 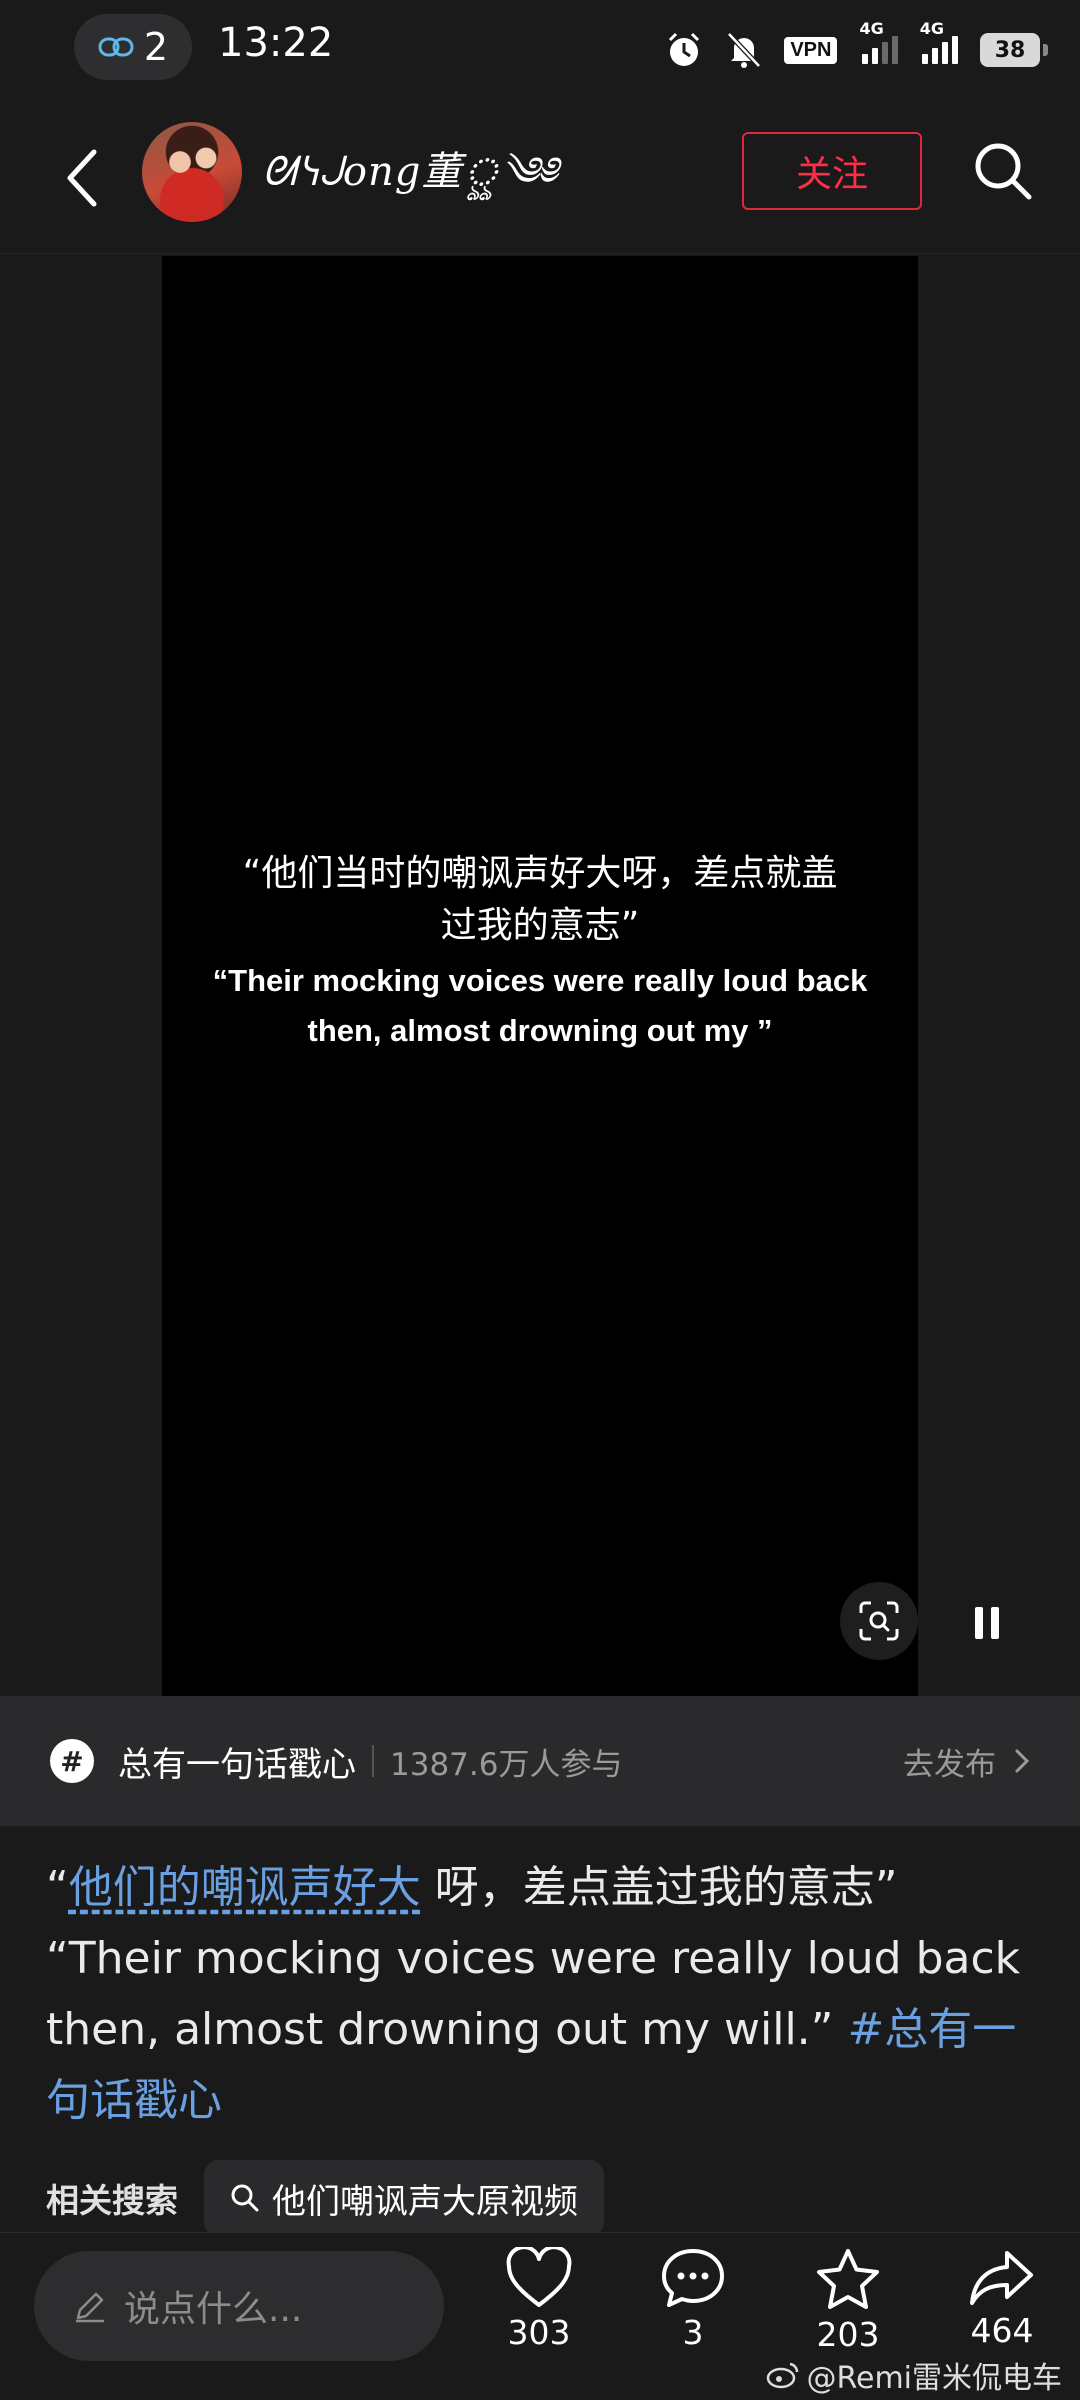 What do you see at coordinates (871, 28) in the screenshot?
I see `signal-1-label: 4G` at bounding box center [871, 28].